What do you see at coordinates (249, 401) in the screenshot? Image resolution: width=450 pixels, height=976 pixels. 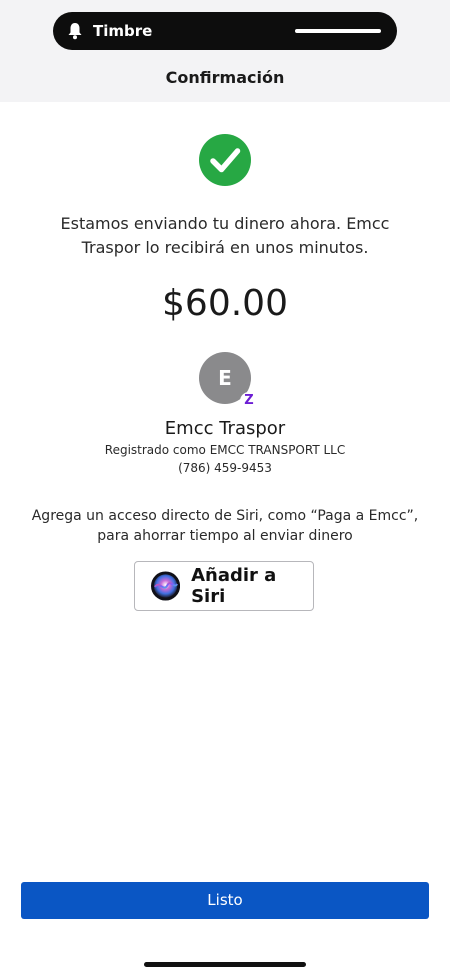 I see `zelle-icon: Z` at bounding box center [249, 401].